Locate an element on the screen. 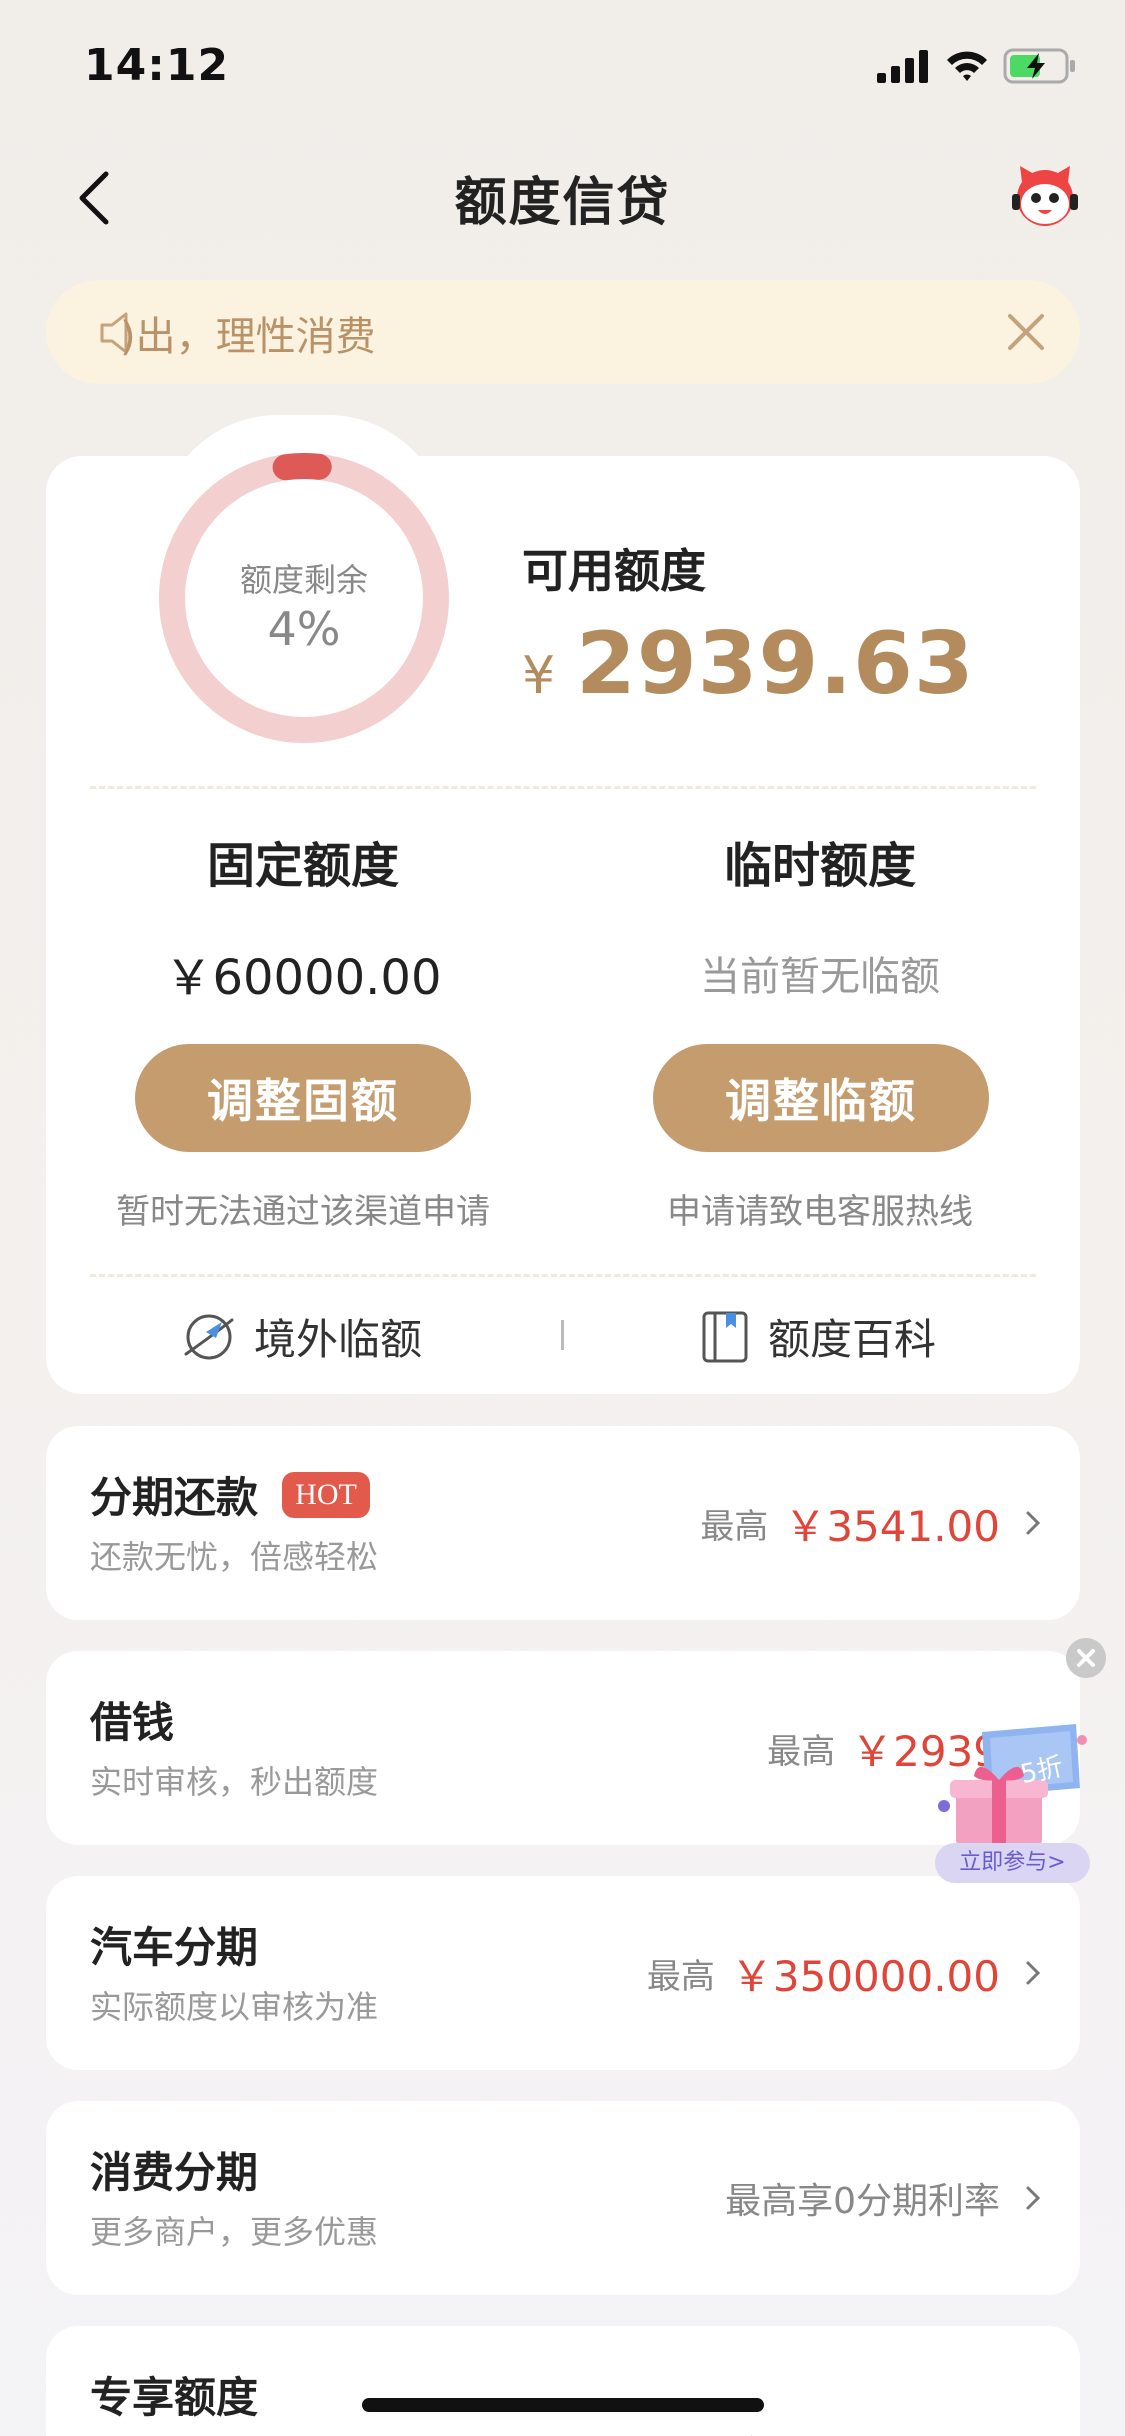 This screenshot has height=2436, width=1125. row-amount: ￥350000.00 is located at coordinates (865, 1976).